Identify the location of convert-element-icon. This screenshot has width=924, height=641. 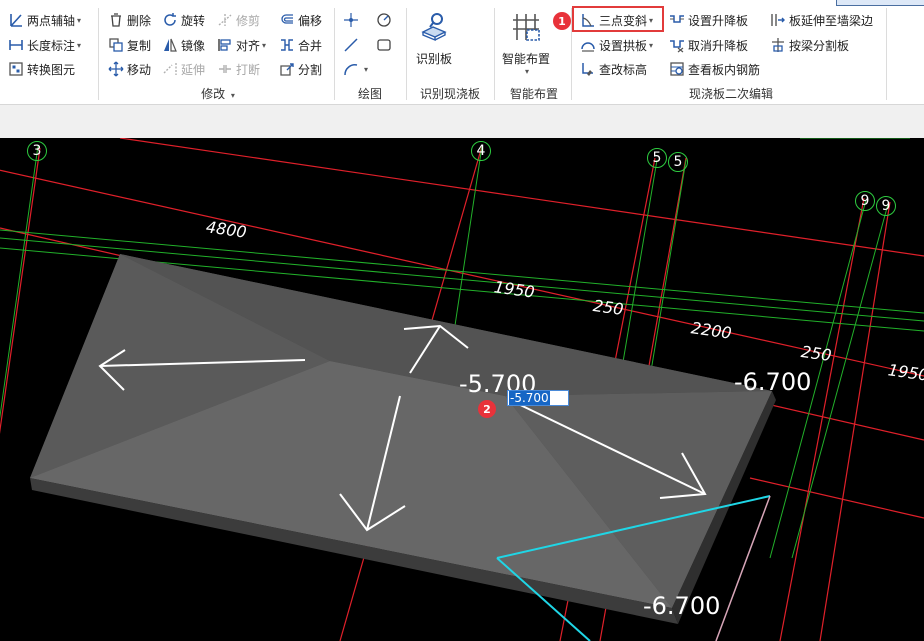
(16, 69).